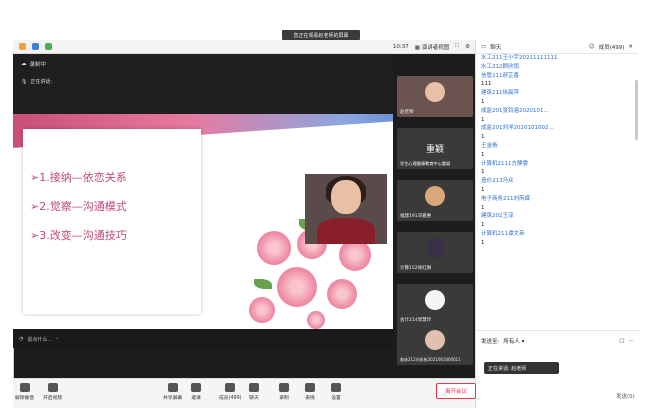 The image size is (650, 411). What do you see at coordinates (48, 46) in the screenshot?
I see `signal-icon` at bounding box center [48, 46].